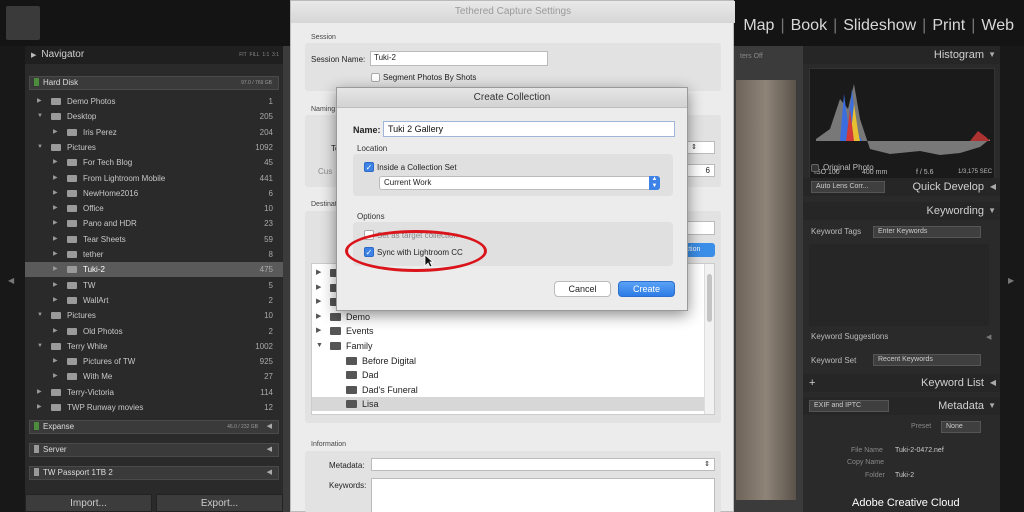 This screenshot has width=1024, height=512. What do you see at coordinates (899, 285) in the screenshot?
I see `keyword-tags-area` at bounding box center [899, 285].